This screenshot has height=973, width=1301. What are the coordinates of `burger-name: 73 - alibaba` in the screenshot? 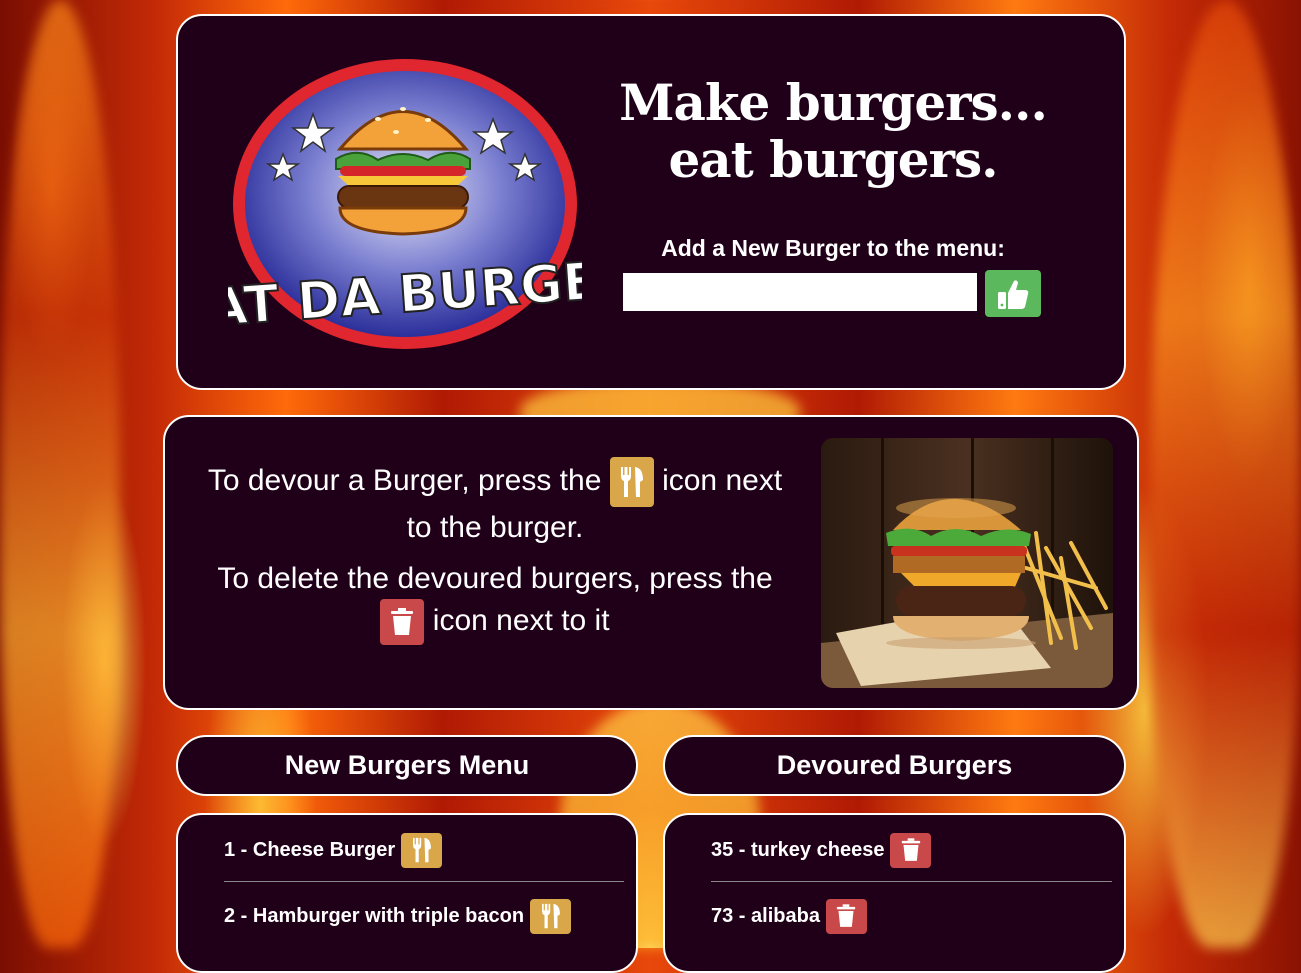 It's located at (765, 915).